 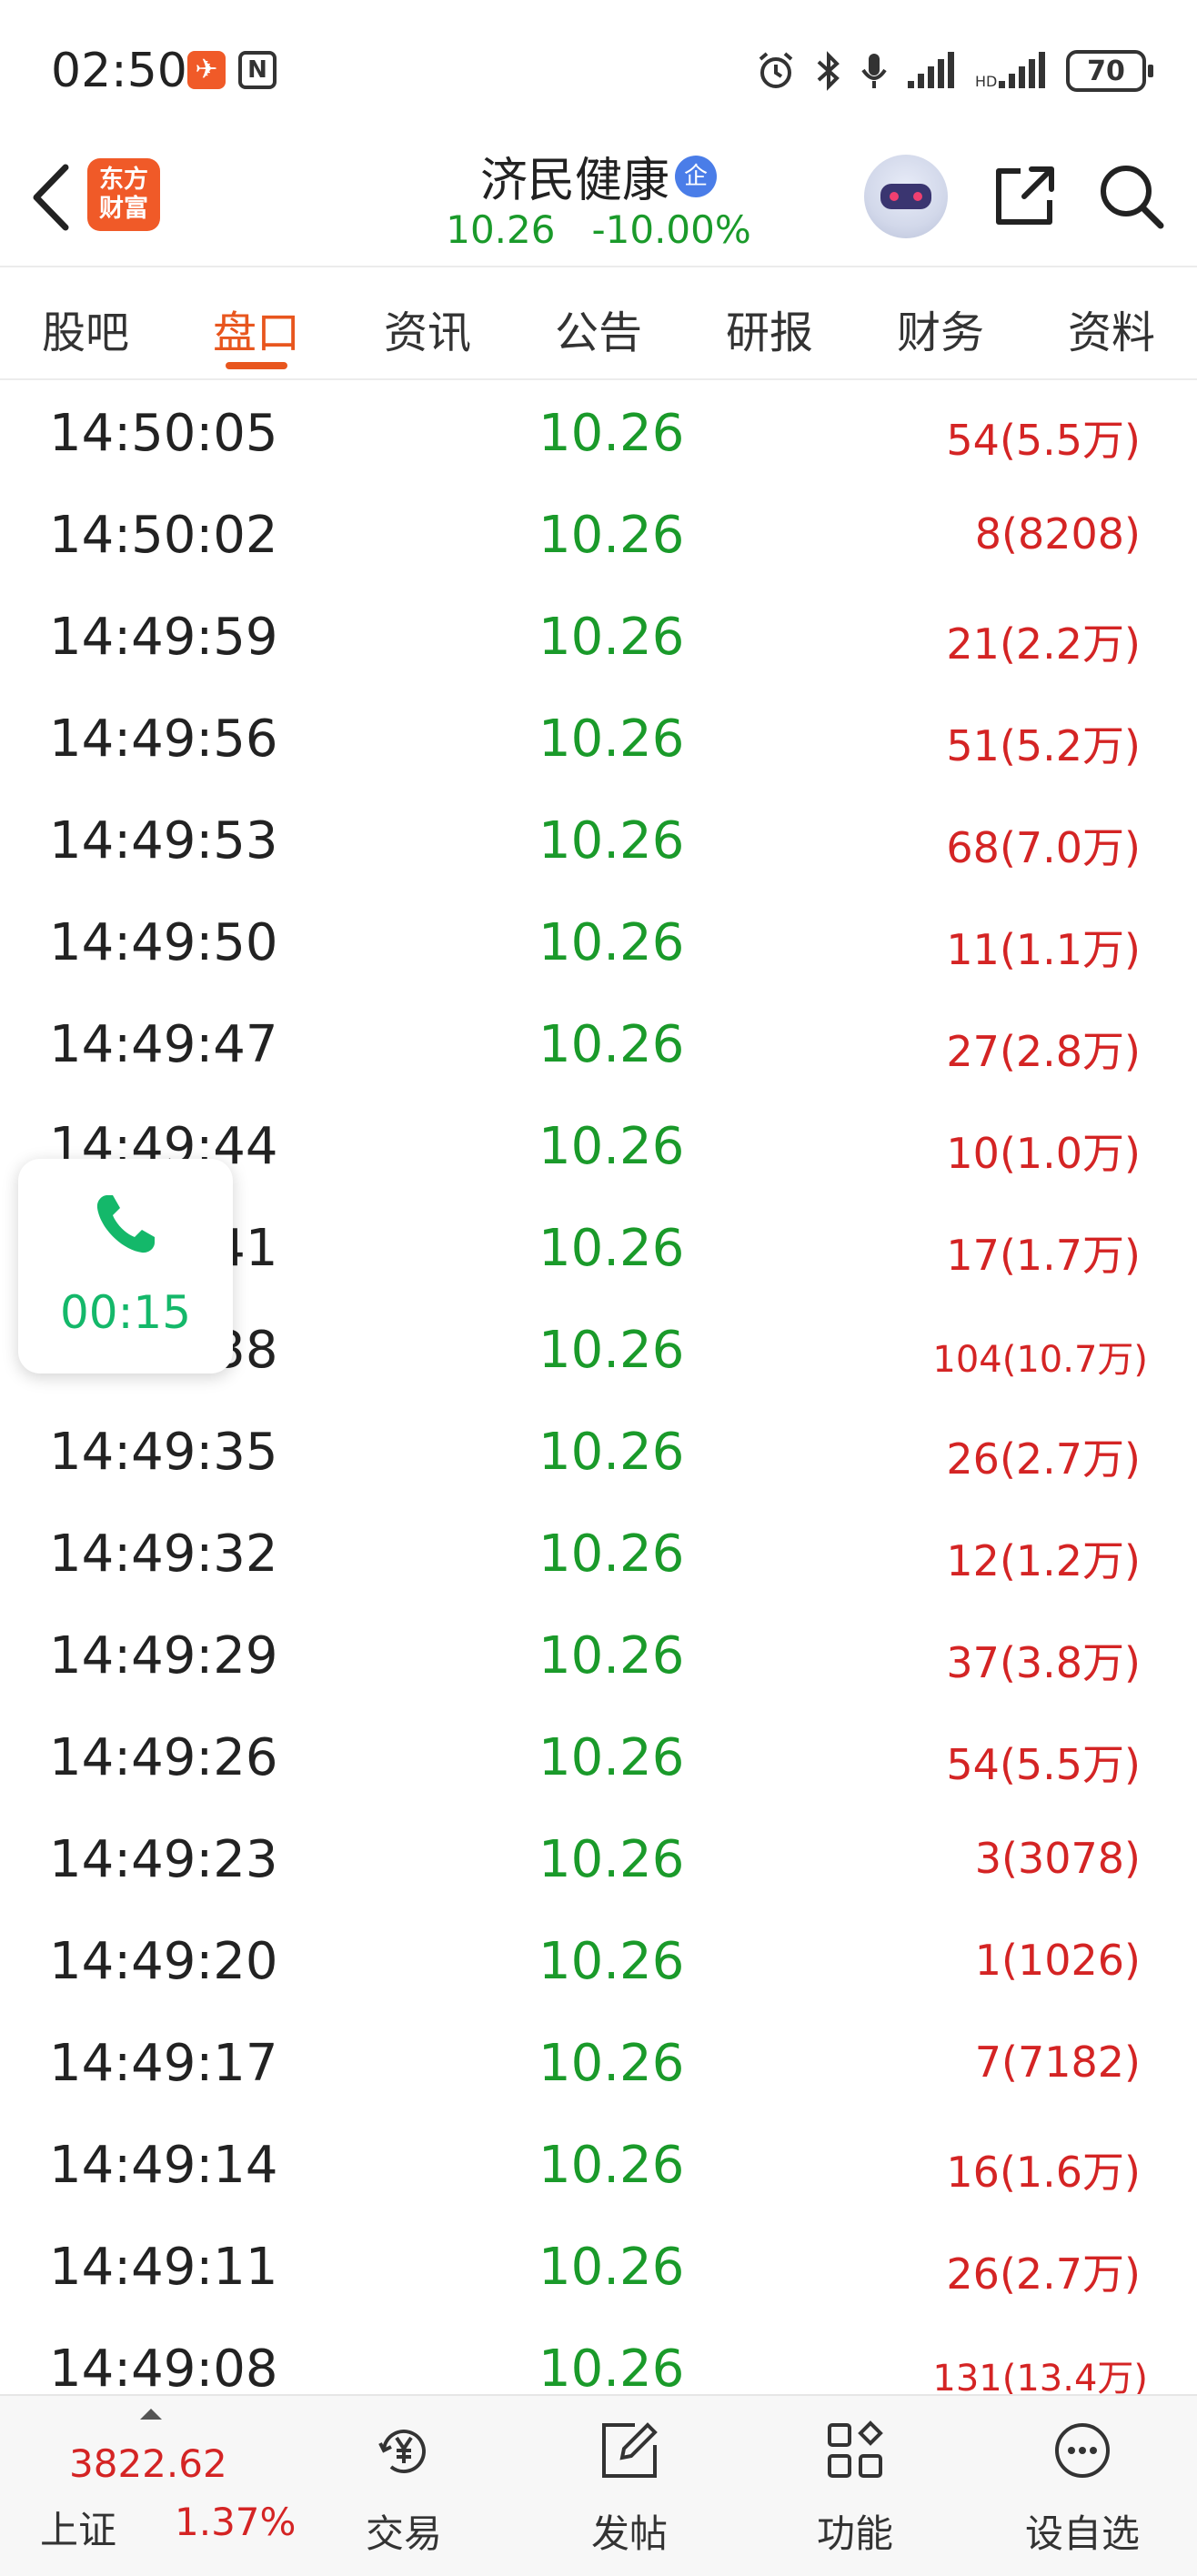 I want to click on status-bar: 02:50 ✈ N HD 70, so click(x=598, y=68).